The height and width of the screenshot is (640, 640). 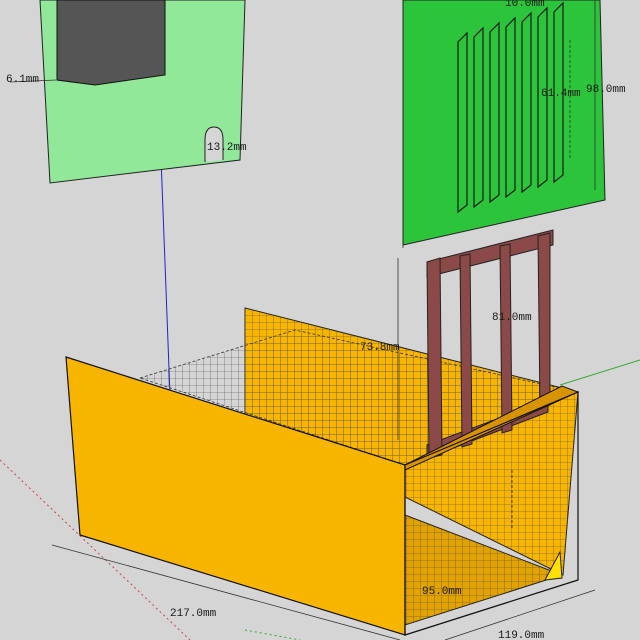 What do you see at coordinates (561, 94) in the screenshot?
I see `dim-slot-length: 61.4mm` at bounding box center [561, 94].